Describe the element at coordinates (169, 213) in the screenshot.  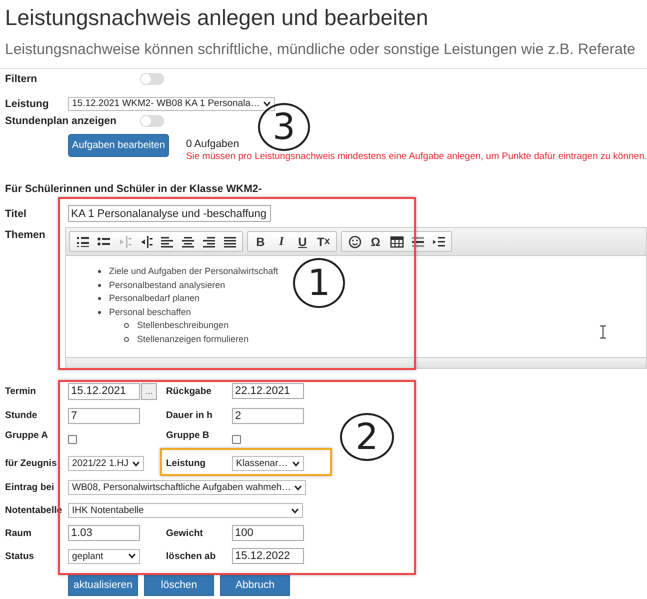
I see `title-field: KA 1 Personalanalyse und -beschaffung` at that location.